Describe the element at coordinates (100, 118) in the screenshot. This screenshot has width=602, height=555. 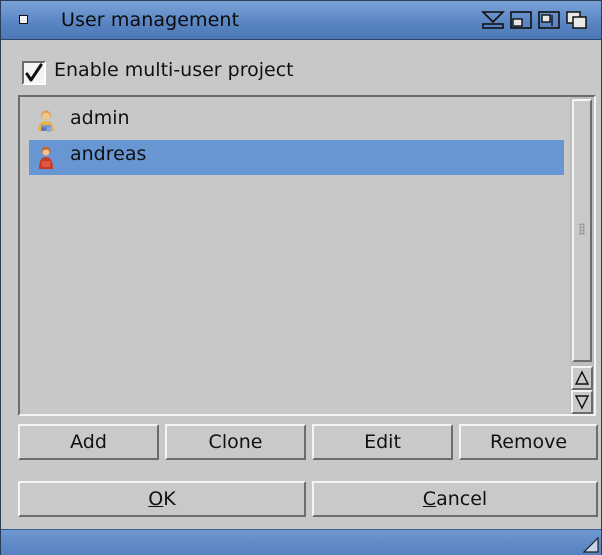
I see `user-name: admin` at that location.